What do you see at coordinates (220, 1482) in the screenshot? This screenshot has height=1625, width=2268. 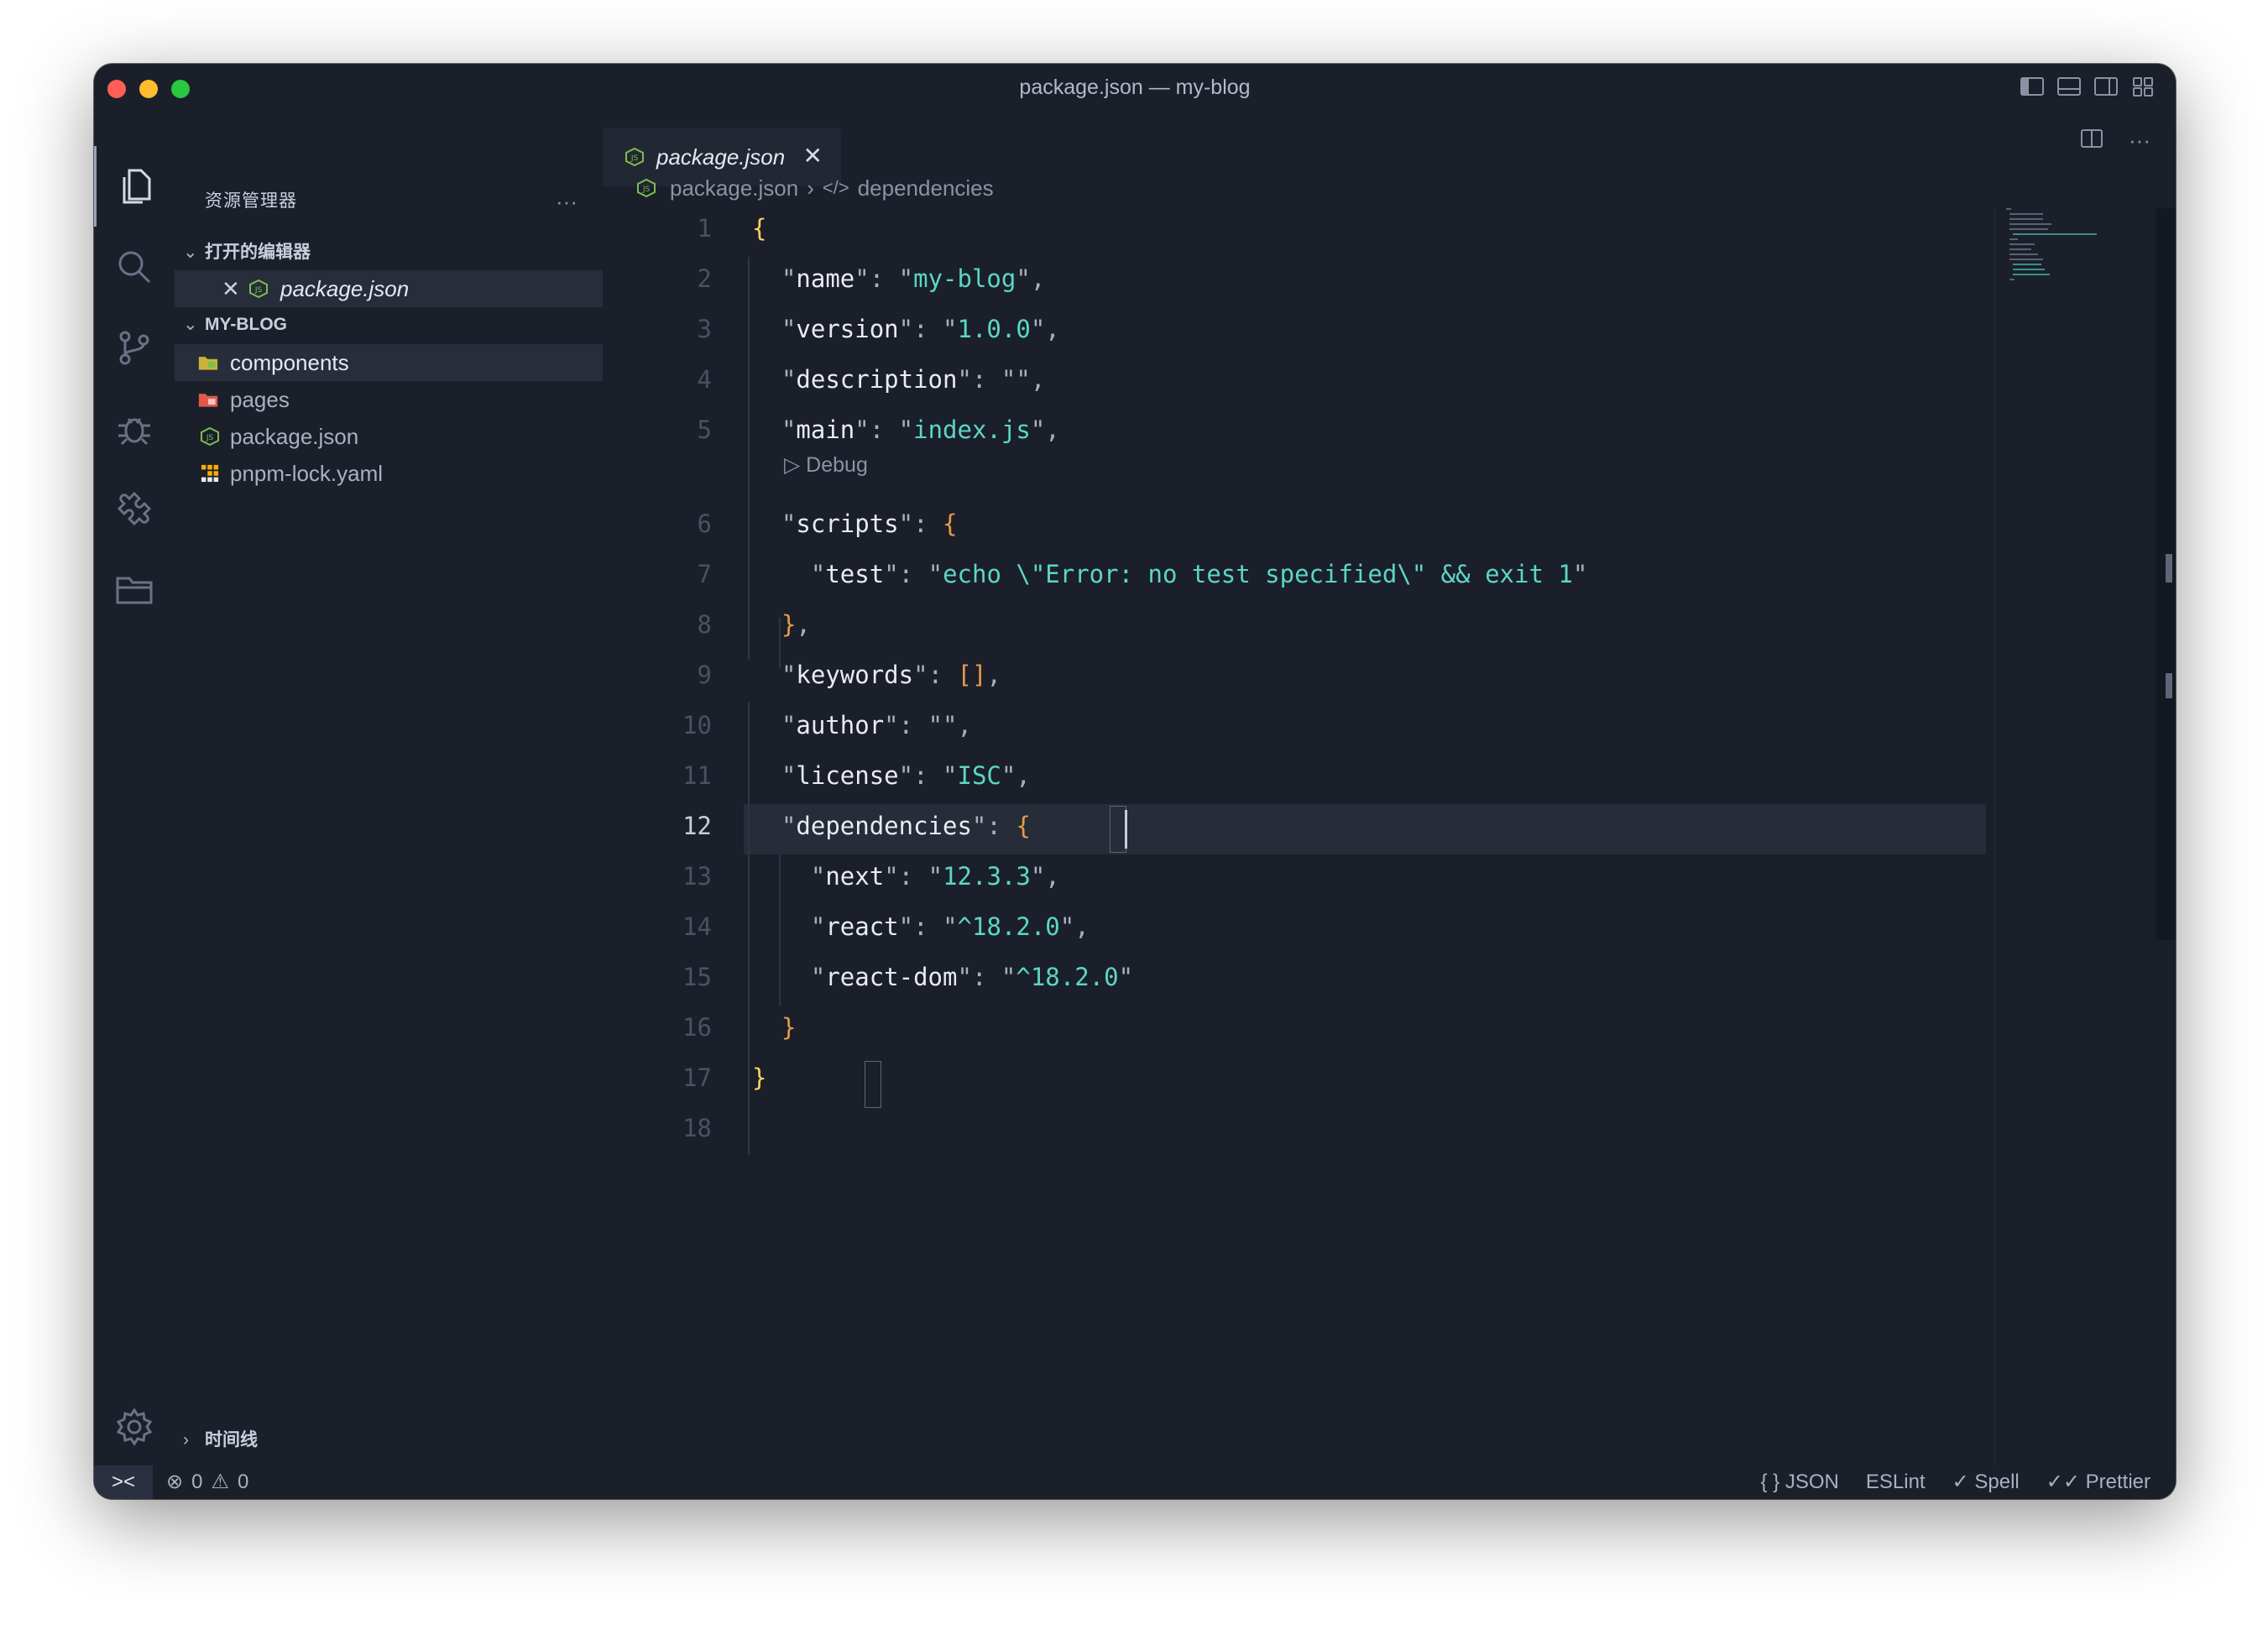 I see `warning-icon: ⚠` at bounding box center [220, 1482].